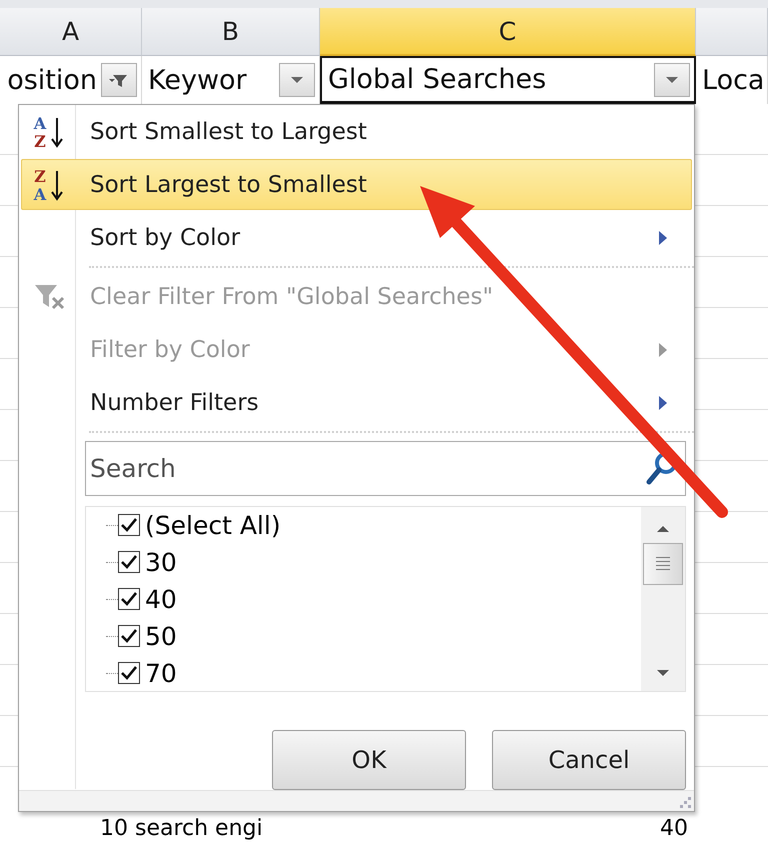  Describe the element at coordinates (52, 80) in the screenshot. I see `header-text: osition` at that location.